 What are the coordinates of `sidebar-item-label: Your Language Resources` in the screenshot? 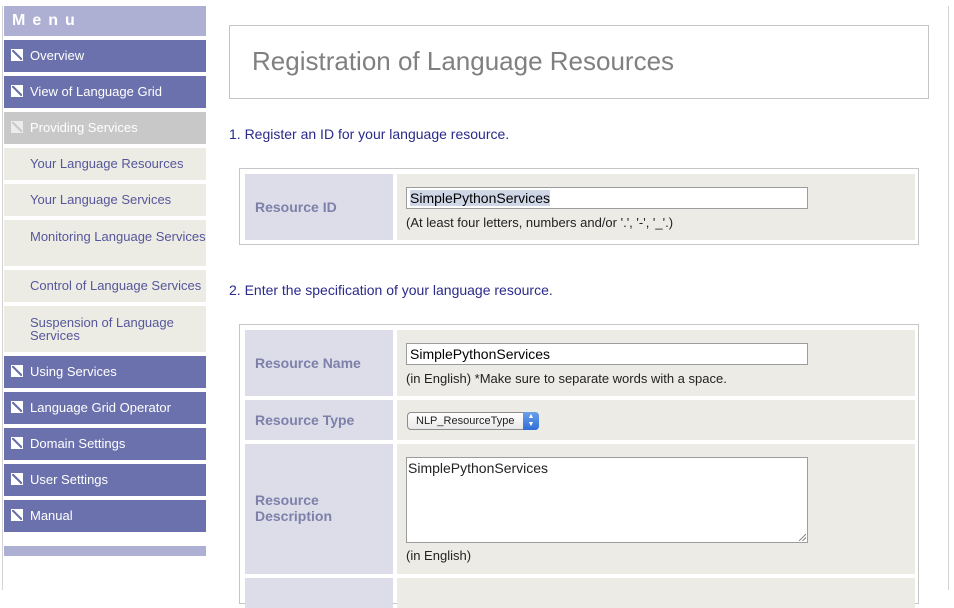 It's located at (107, 163).